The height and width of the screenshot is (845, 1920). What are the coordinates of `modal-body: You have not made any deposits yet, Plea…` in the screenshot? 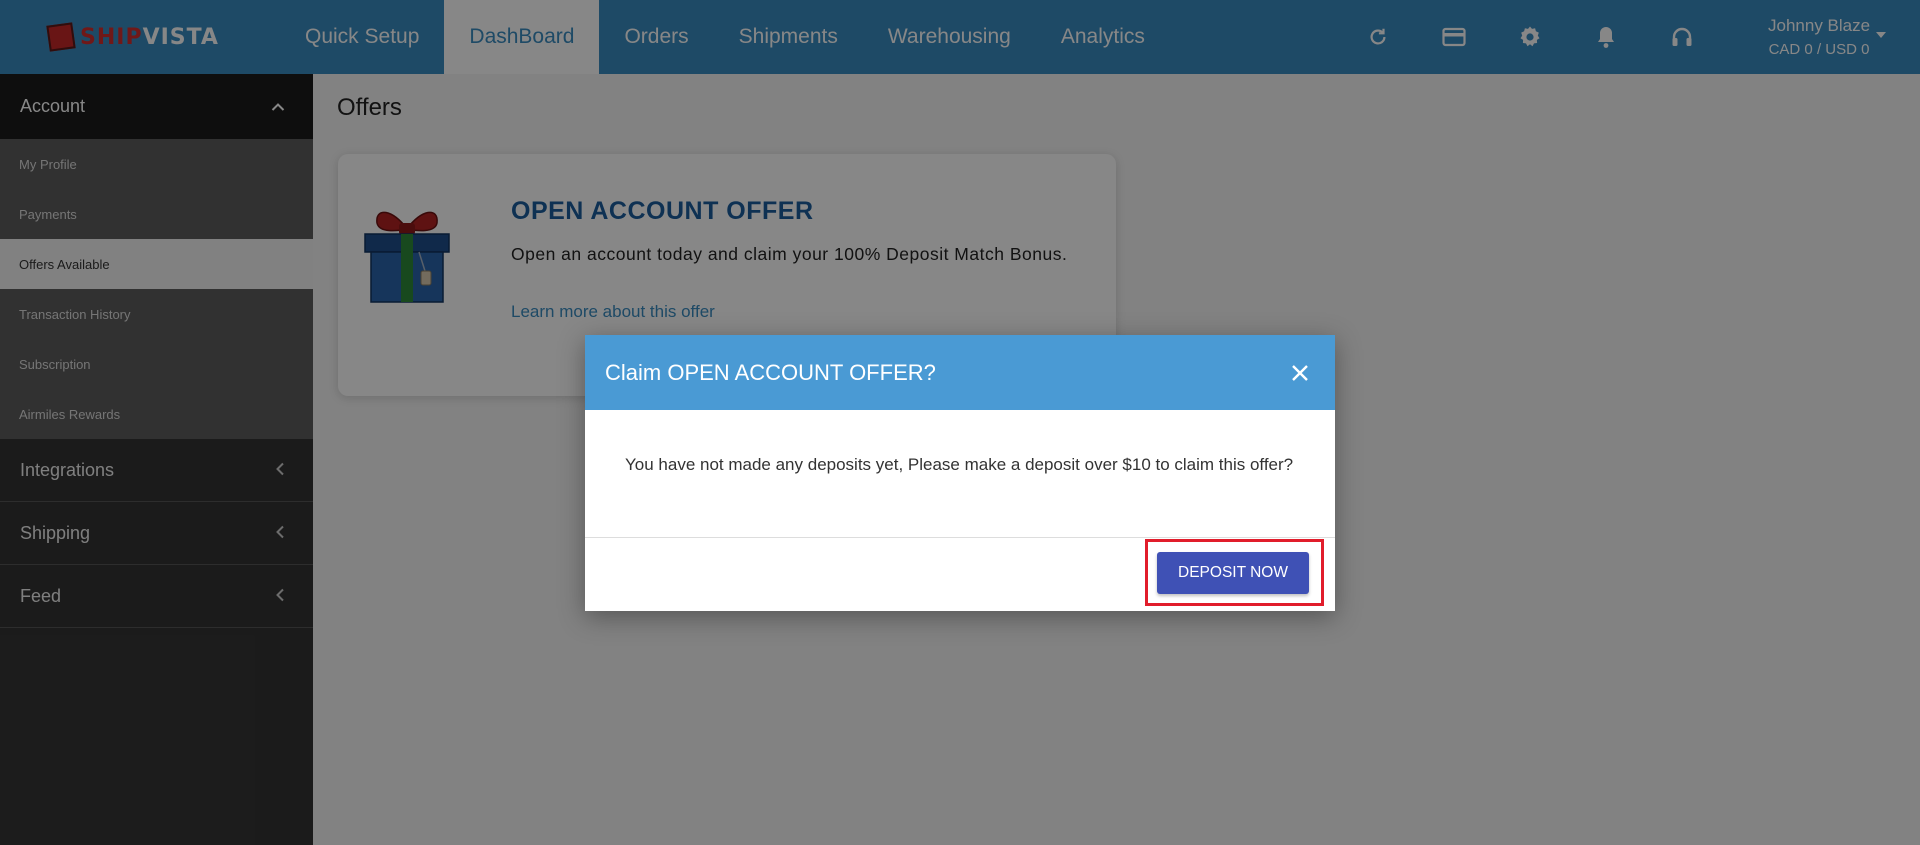 It's located at (960, 474).